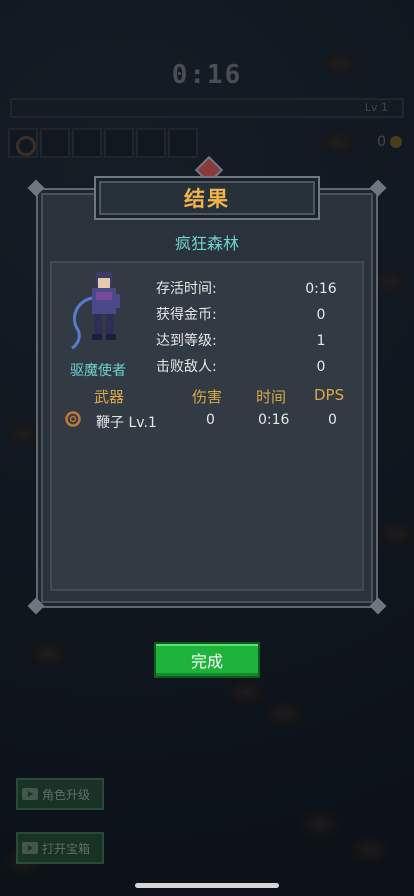 The height and width of the screenshot is (896, 414). What do you see at coordinates (98, 371) in the screenshot?
I see `character-name: 驱魔使者` at bounding box center [98, 371].